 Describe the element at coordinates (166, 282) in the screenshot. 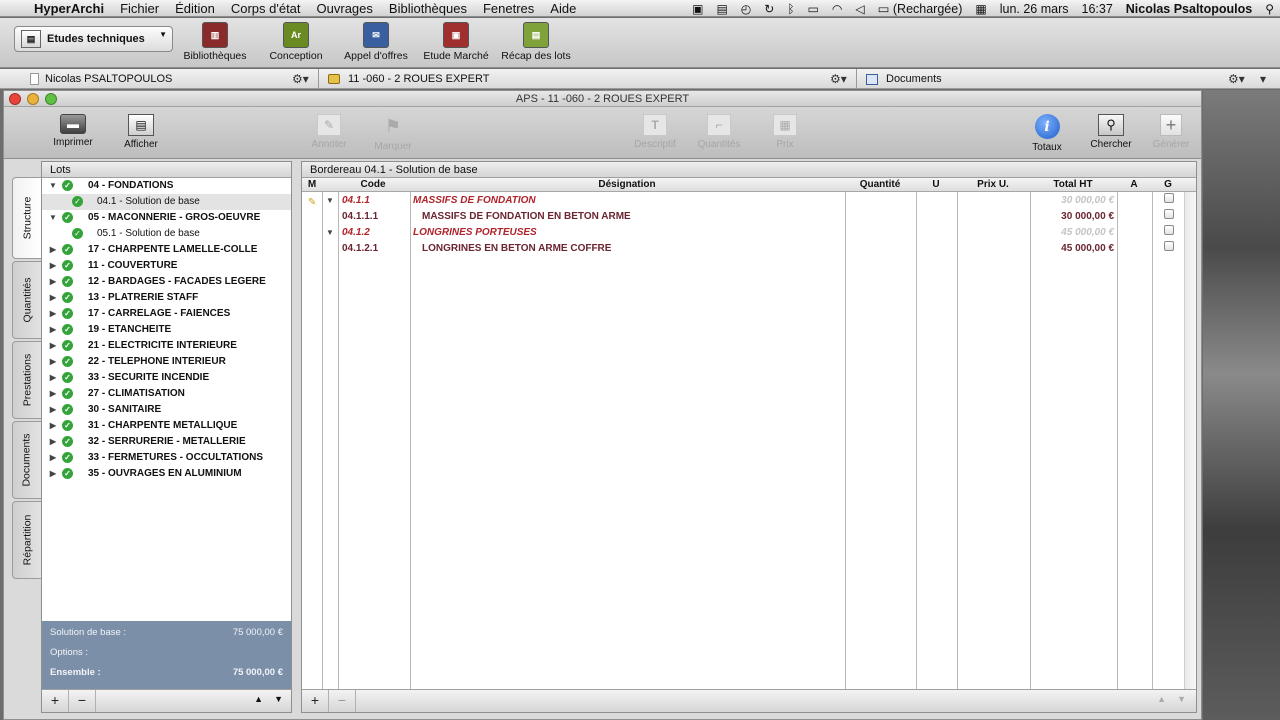

I see `lot-item: ▶ ✓ 12 - BARDAGES - FACADES LEGERE` at that location.